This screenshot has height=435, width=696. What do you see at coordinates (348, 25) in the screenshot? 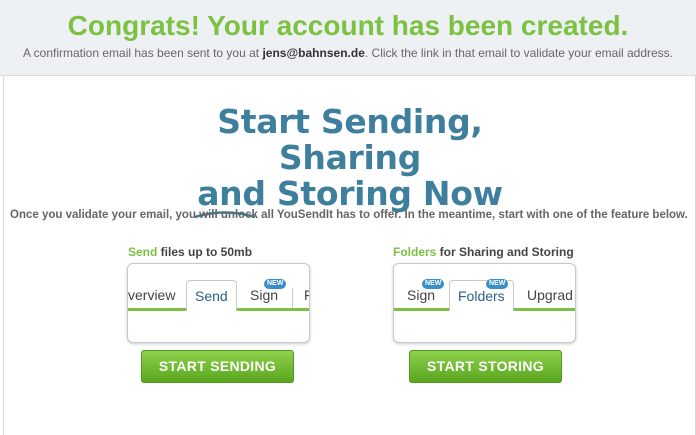
I see `page-title: Congrats! Your account has been created.` at bounding box center [348, 25].